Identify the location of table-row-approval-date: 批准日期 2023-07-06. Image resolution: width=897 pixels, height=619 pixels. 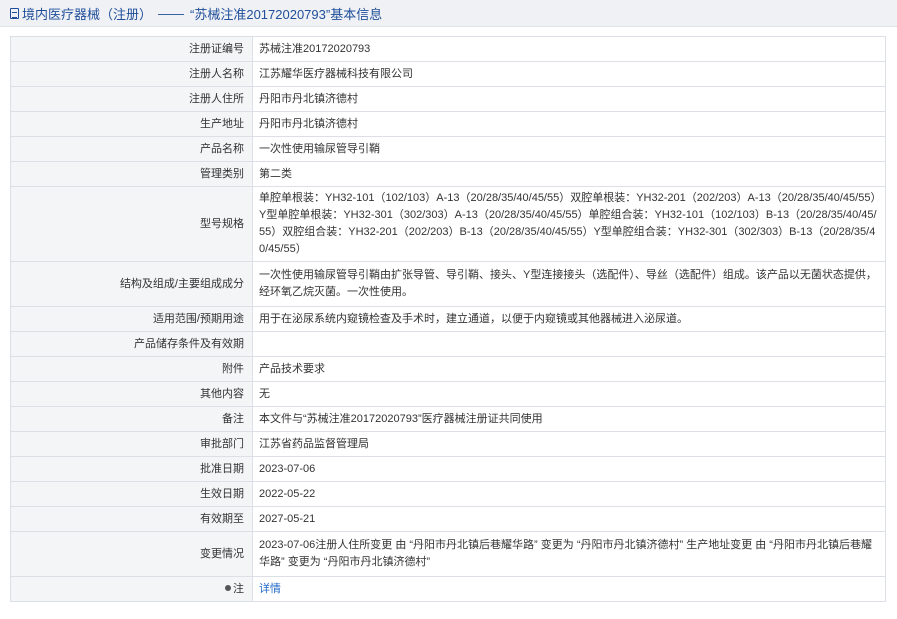
(448, 469).